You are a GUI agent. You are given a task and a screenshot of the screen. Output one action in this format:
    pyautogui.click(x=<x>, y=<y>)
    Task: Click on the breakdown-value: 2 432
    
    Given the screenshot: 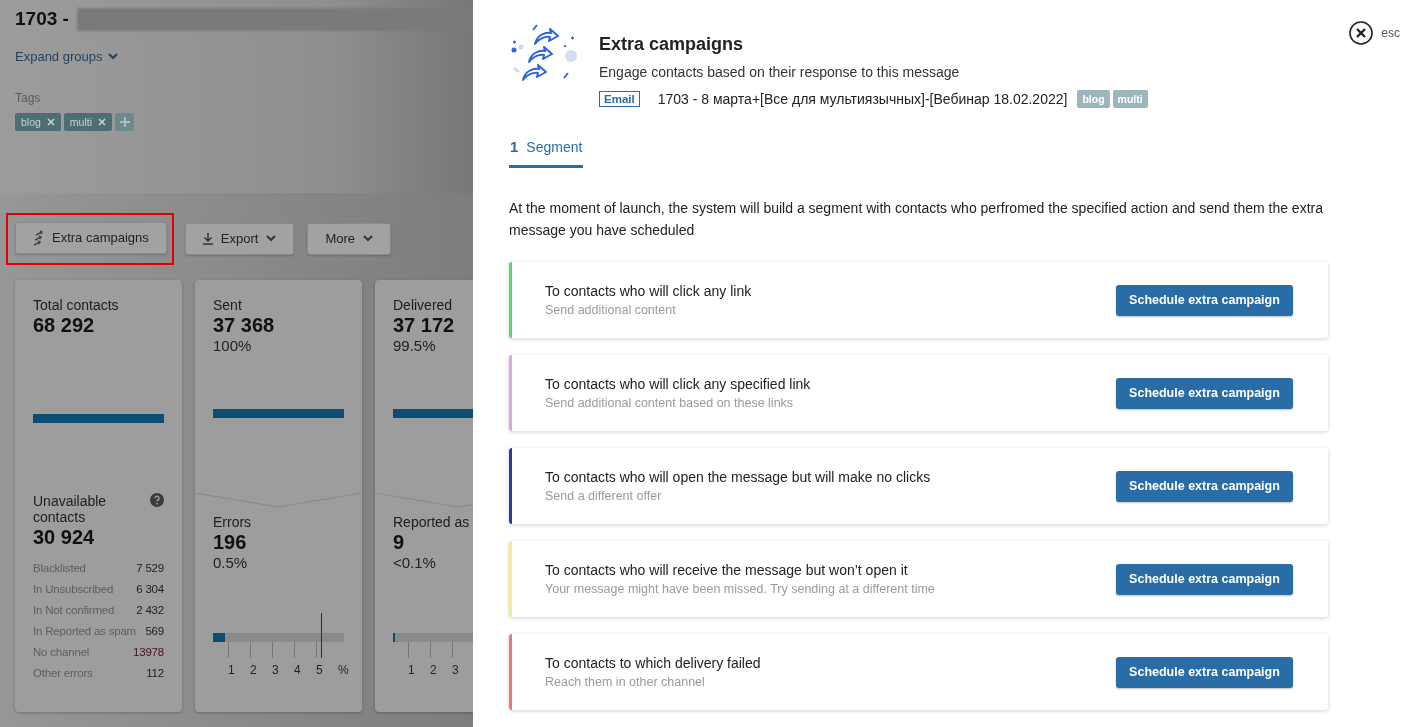 What is the action you would take?
    pyautogui.click(x=150, y=609)
    